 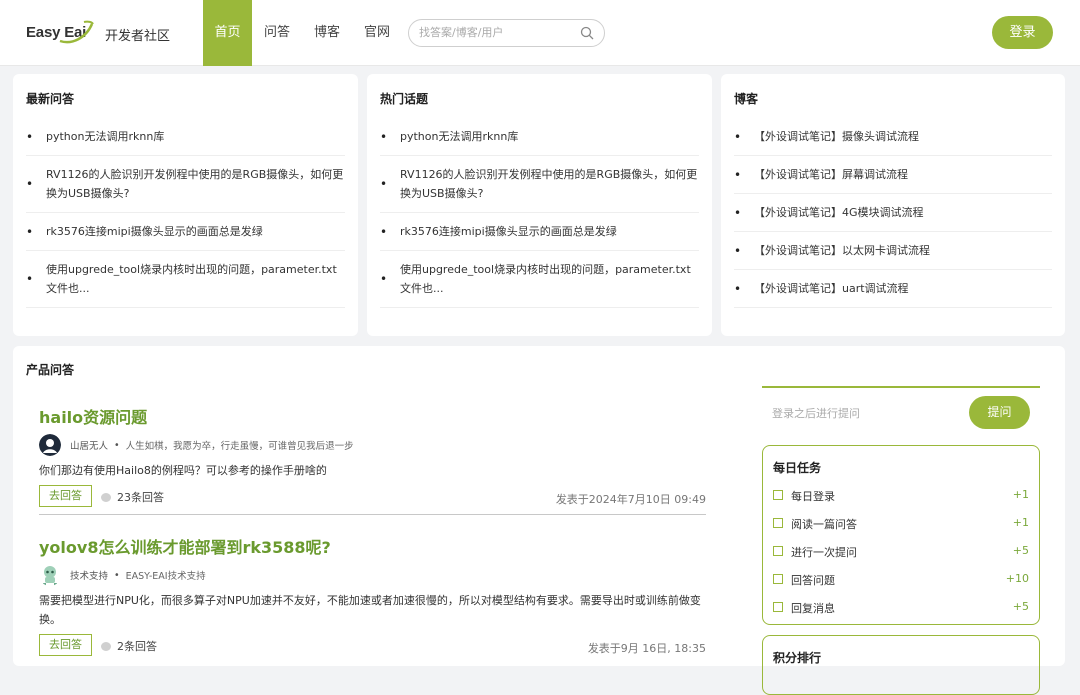 I want to click on author-signature: EASY-EAI技术支持, so click(x=165, y=576).